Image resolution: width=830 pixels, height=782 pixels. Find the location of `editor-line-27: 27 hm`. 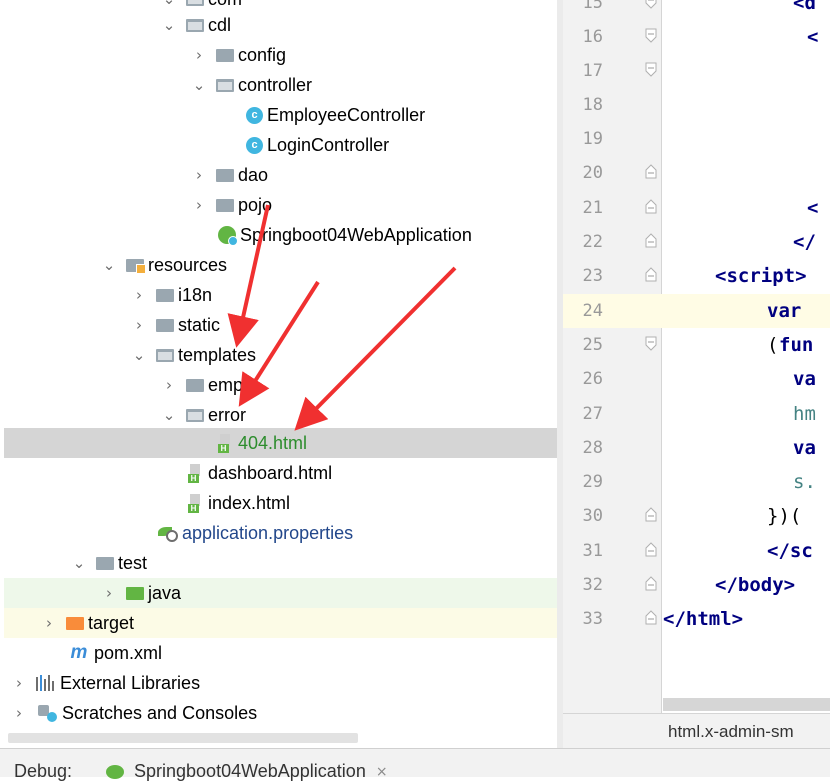

editor-line-27: 27 hm is located at coordinates (696, 414).